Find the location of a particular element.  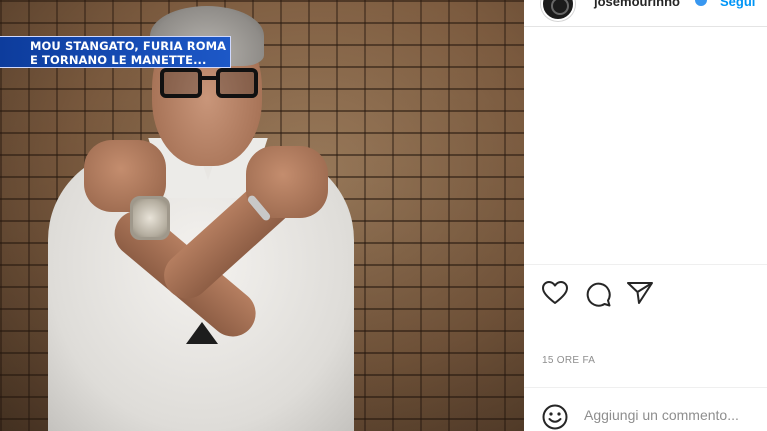

shirt-logo is located at coordinates (202, 333).